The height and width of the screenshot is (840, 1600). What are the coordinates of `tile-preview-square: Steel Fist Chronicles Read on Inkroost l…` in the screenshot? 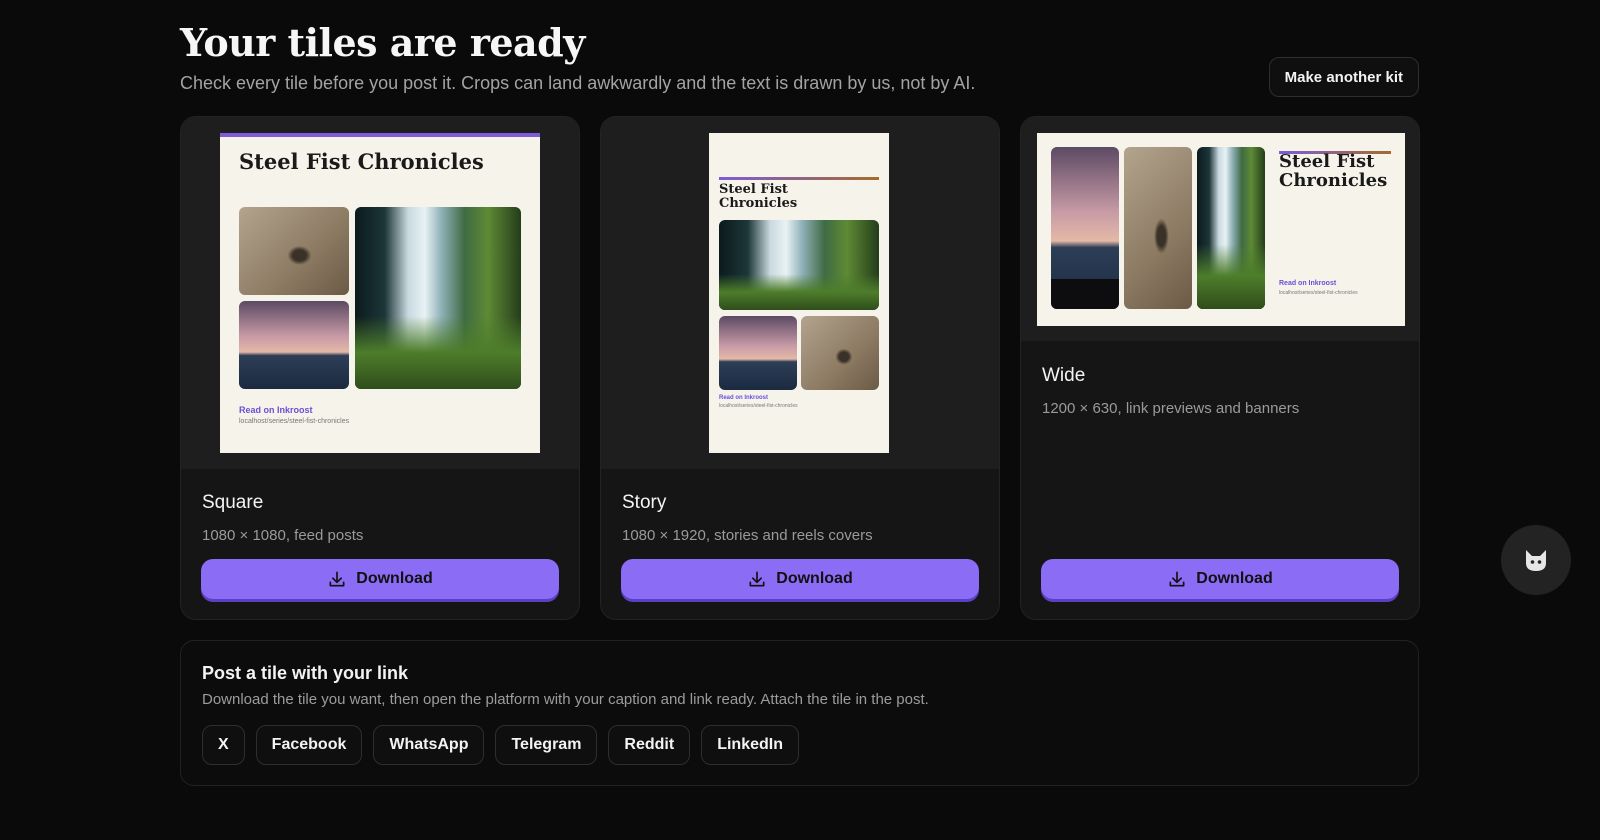 It's located at (380, 293).